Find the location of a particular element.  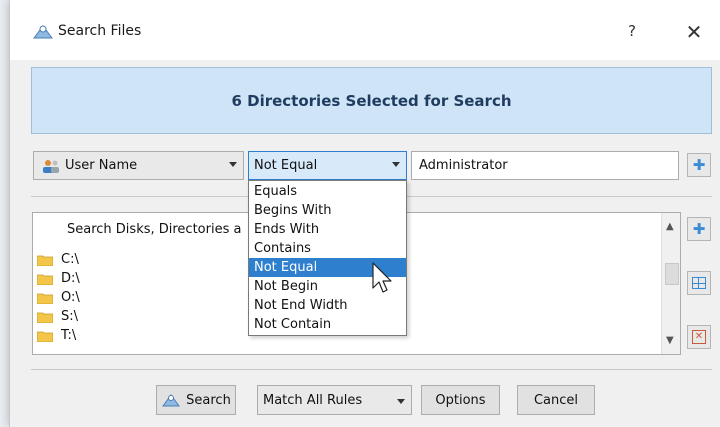

selection-banner: 6 Directories Selected for Search is located at coordinates (371, 100).